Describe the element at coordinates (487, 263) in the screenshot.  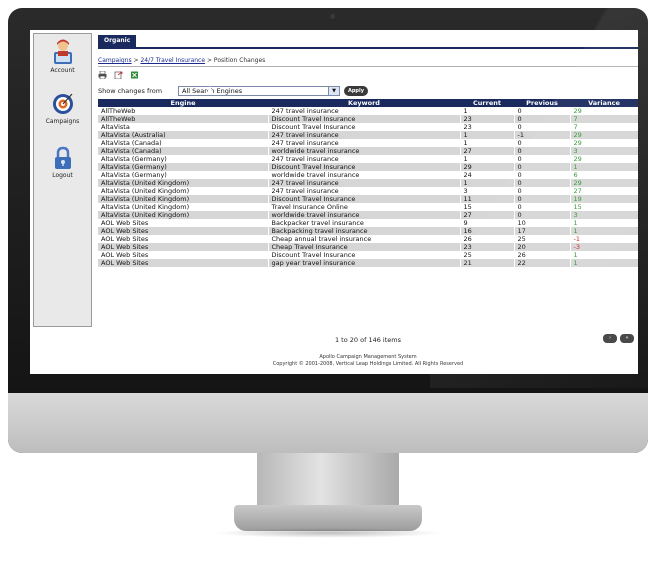
I see `cell-current: 21` at that location.